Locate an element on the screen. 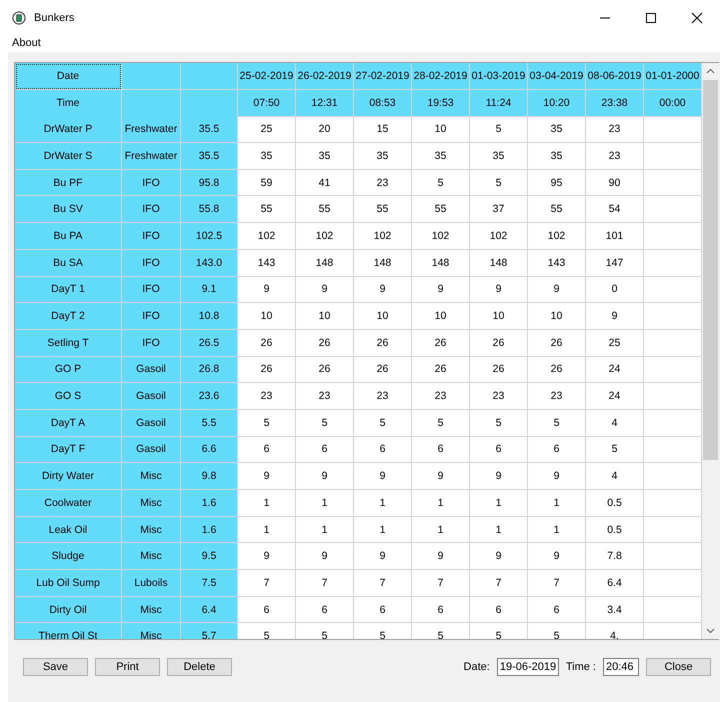 Image resolution: width=720 pixels, height=702 pixels. table-cell: 95 is located at coordinates (557, 183).